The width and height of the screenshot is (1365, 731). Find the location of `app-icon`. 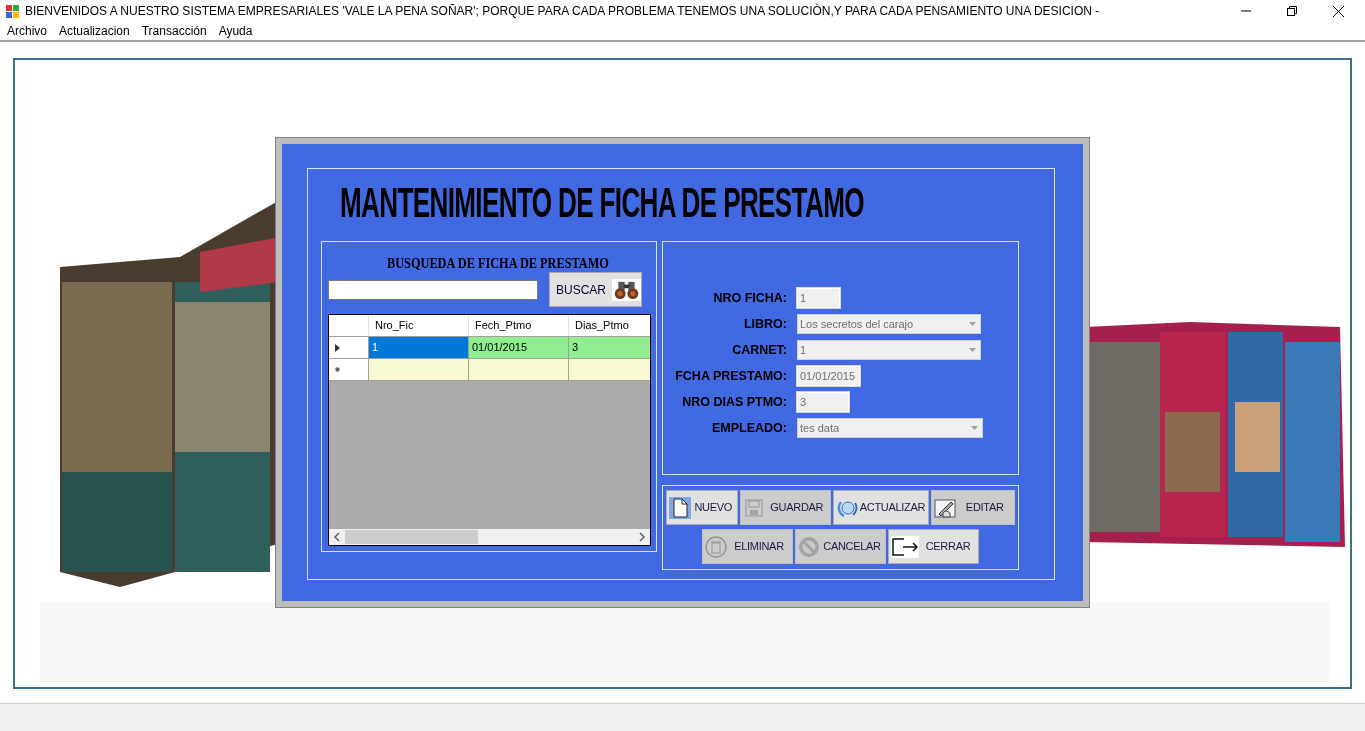

app-icon is located at coordinates (12, 11).